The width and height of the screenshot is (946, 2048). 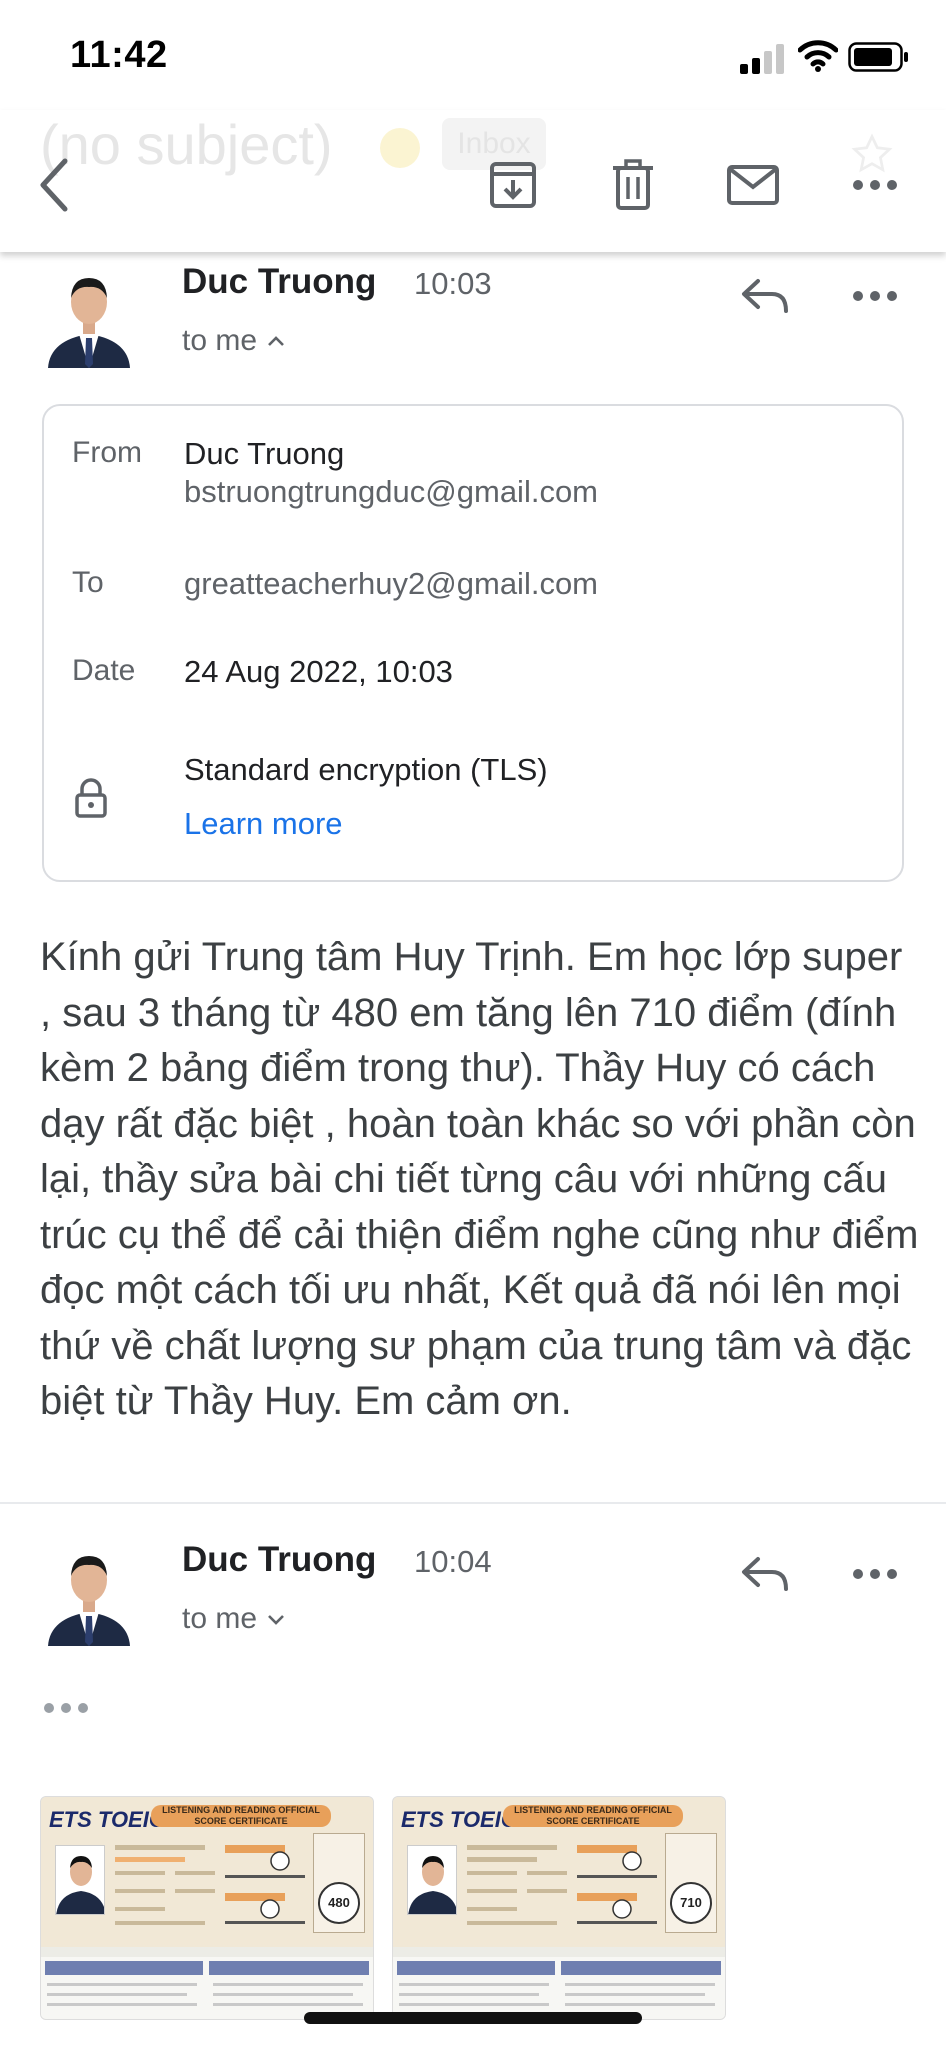 I want to click on to-email: greatteacherhuy2@gmail.com, so click(x=391, y=584).